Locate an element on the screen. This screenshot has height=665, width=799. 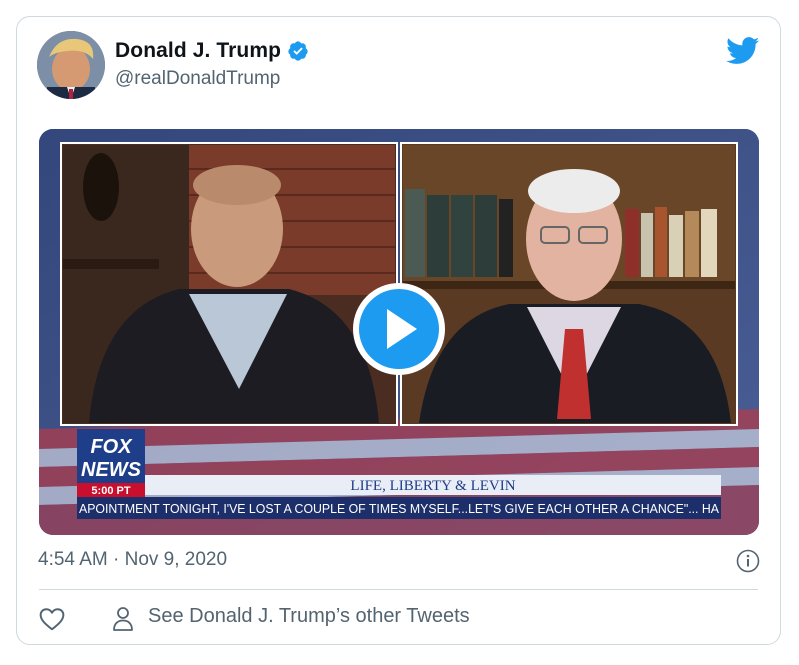
person-icon is located at coordinates (123, 619).